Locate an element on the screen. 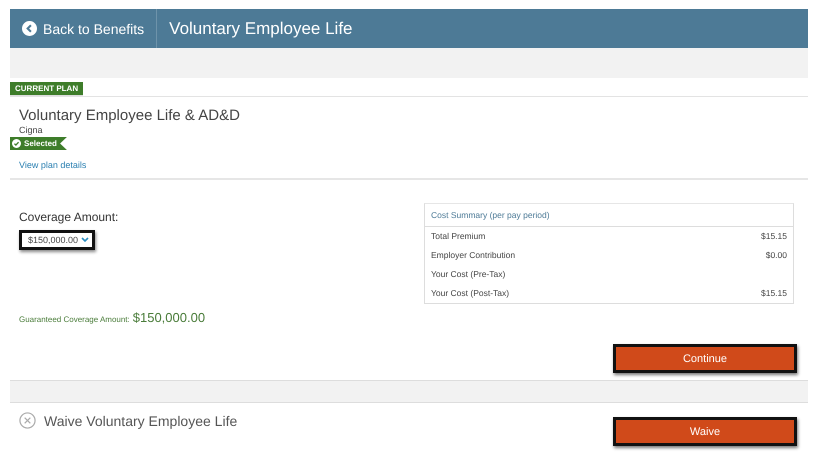 This screenshot has height=455, width=817. cost-label: Your Cost (Pre-Tax) is located at coordinates (468, 274).